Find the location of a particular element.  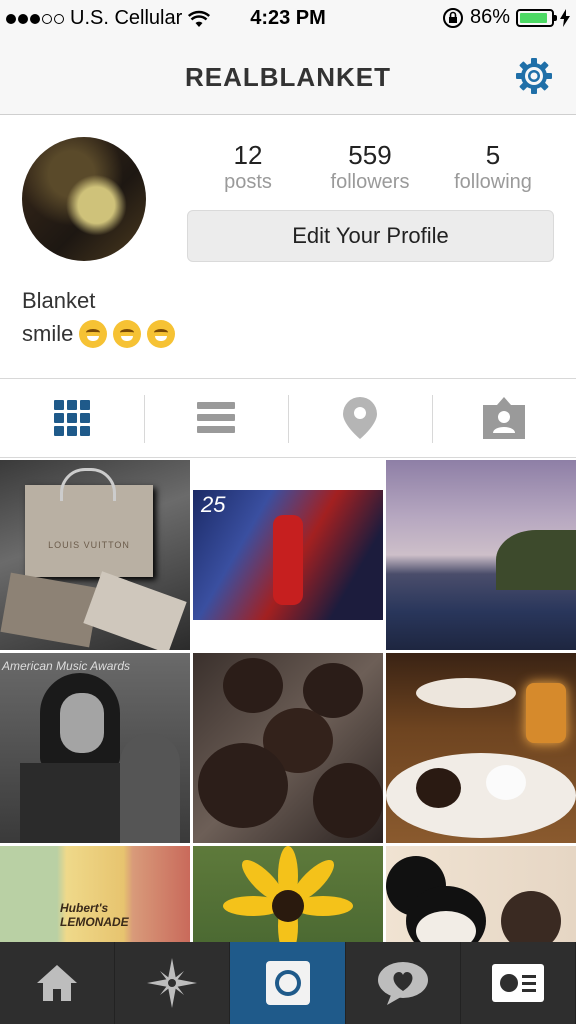

gear-icon is located at coordinates (534, 76).